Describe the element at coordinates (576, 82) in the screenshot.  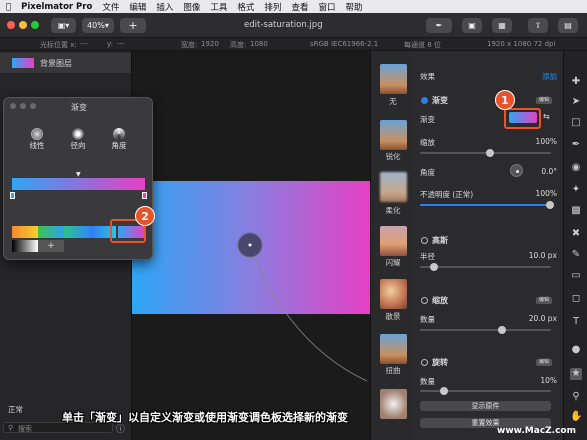
I see `arrange-tool-icon: ✚` at that location.